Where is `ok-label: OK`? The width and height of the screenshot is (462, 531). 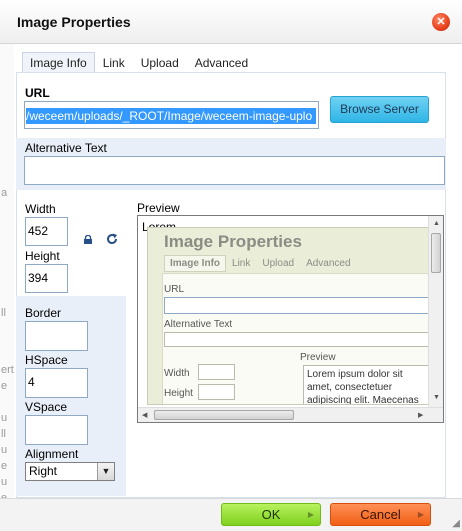
ok-label: OK is located at coordinates (271, 514).